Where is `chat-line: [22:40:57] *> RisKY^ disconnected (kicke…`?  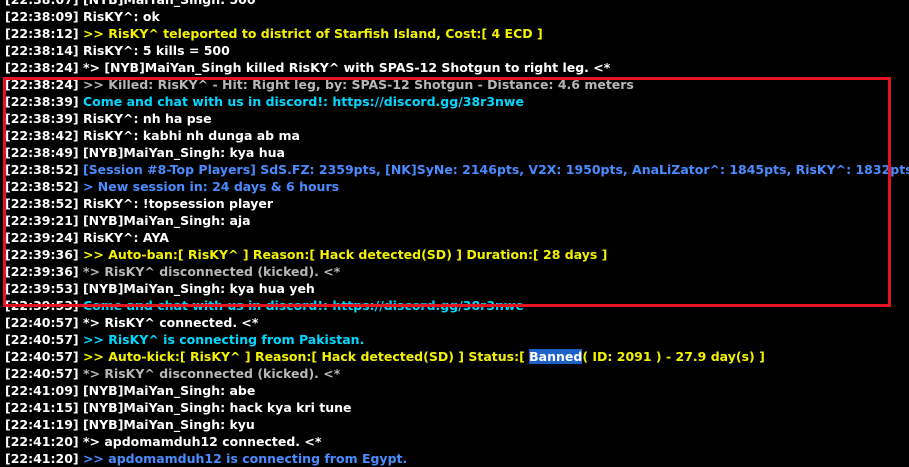 chat-line: [22:40:57] *> RisKY^ disconnected (kicke… is located at coordinates (454, 373).